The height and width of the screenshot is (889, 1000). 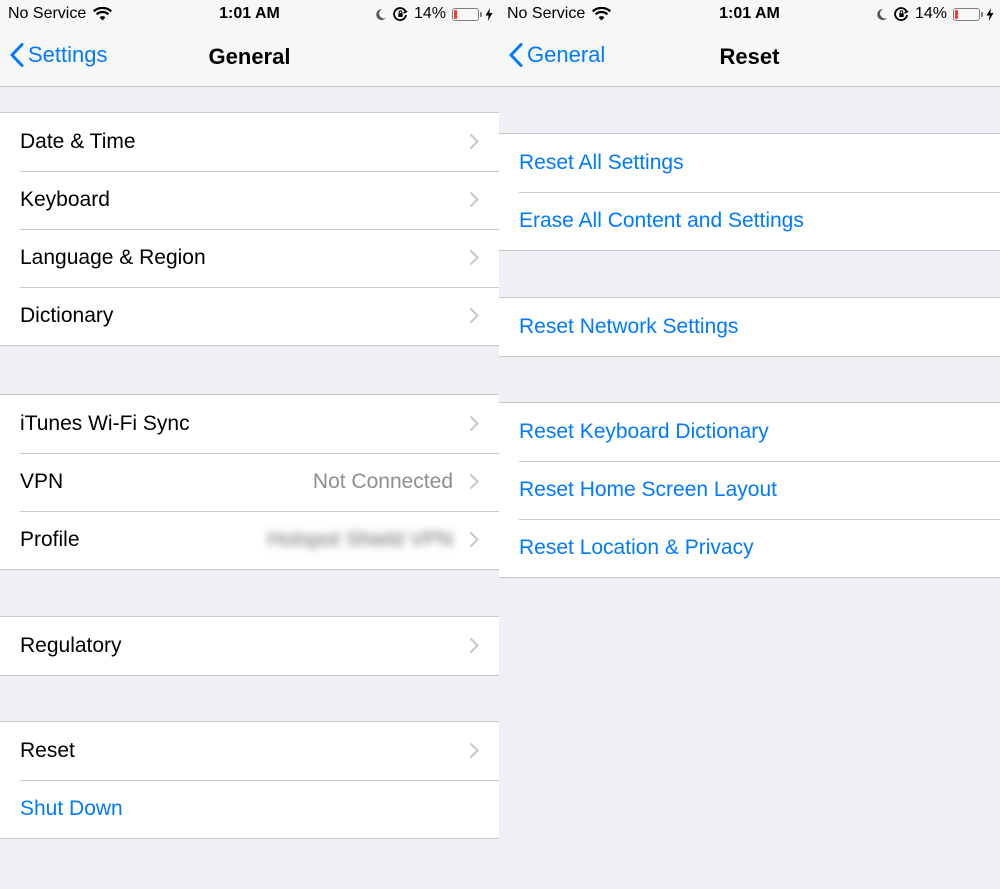 What do you see at coordinates (249, 540) in the screenshot?
I see `profile-row: Profile Hotspot Shield VPN` at bounding box center [249, 540].